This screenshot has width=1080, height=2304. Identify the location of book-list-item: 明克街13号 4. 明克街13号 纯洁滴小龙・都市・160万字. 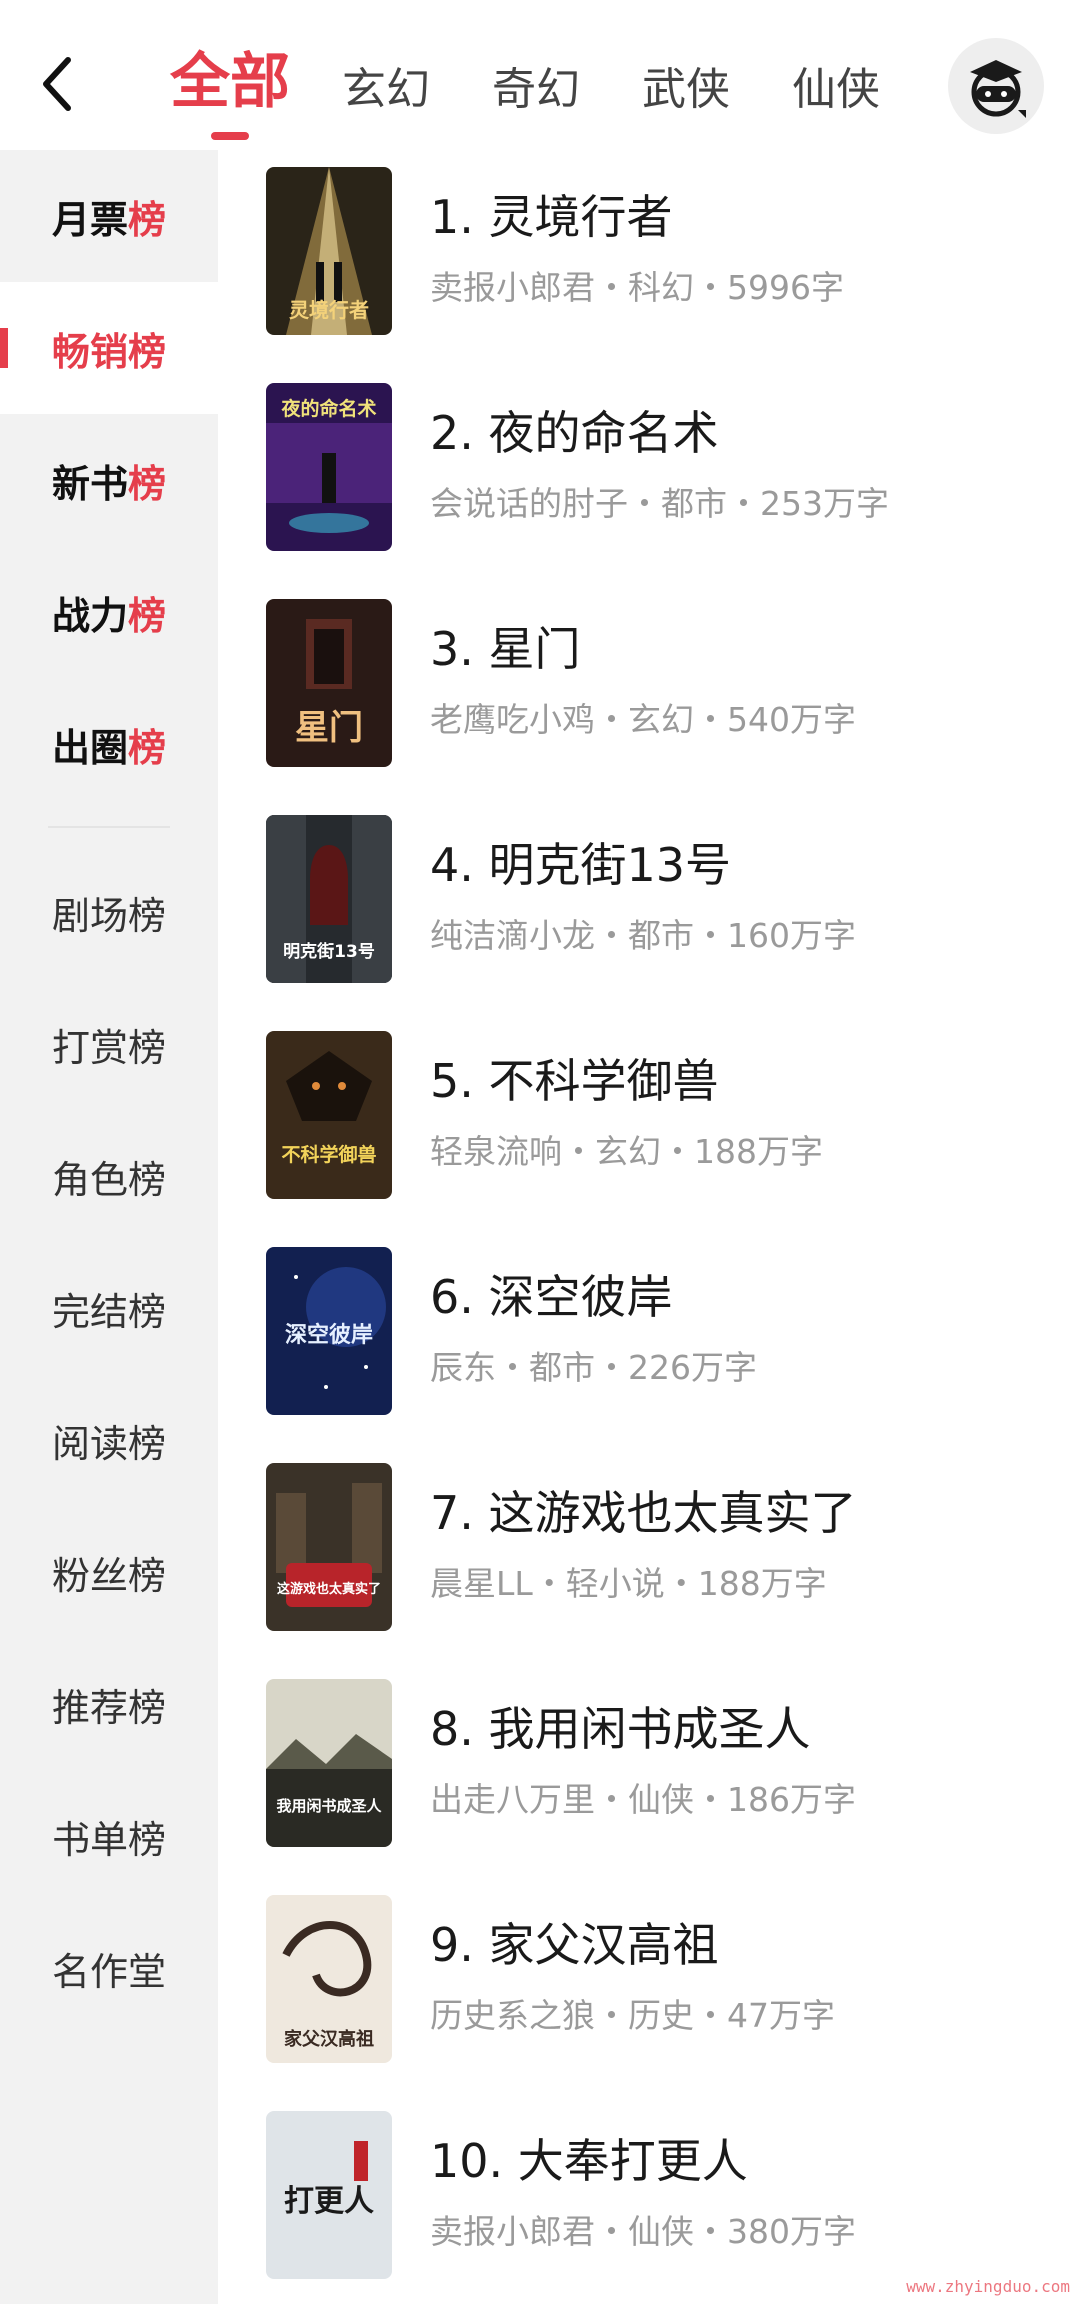
(649, 919).